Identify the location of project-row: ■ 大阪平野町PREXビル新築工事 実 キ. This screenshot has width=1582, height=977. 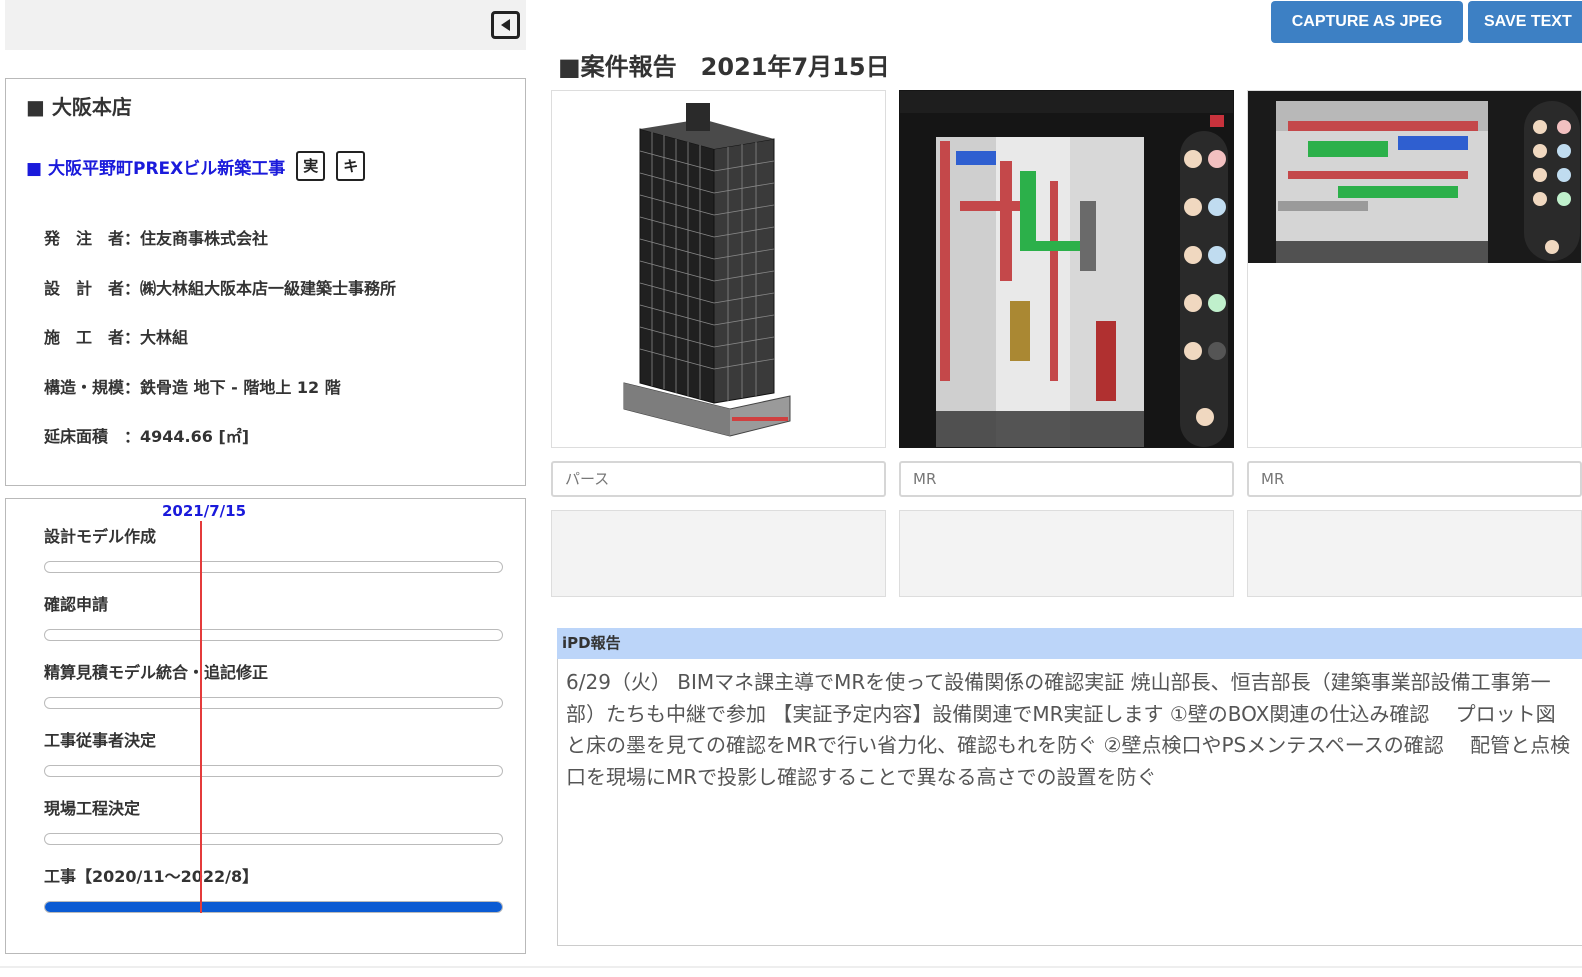
(196, 166).